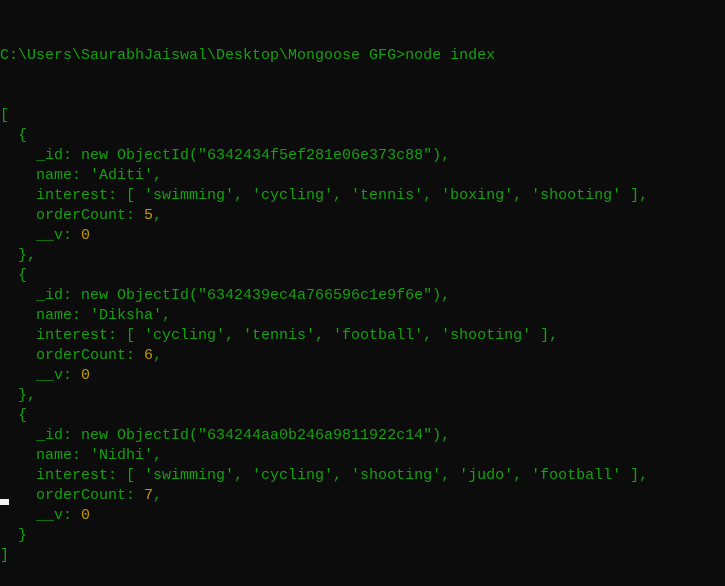 The height and width of the screenshot is (586, 725). Describe the element at coordinates (324, 176) in the screenshot. I see `name-field: name: 'Aditi',` at that location.